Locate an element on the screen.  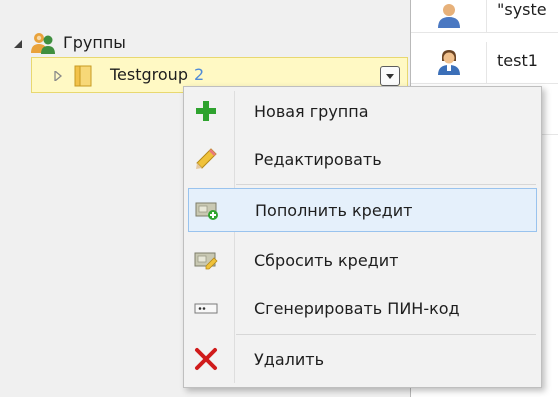
collapse-arrow-icon is located at coordinates (18, 44).